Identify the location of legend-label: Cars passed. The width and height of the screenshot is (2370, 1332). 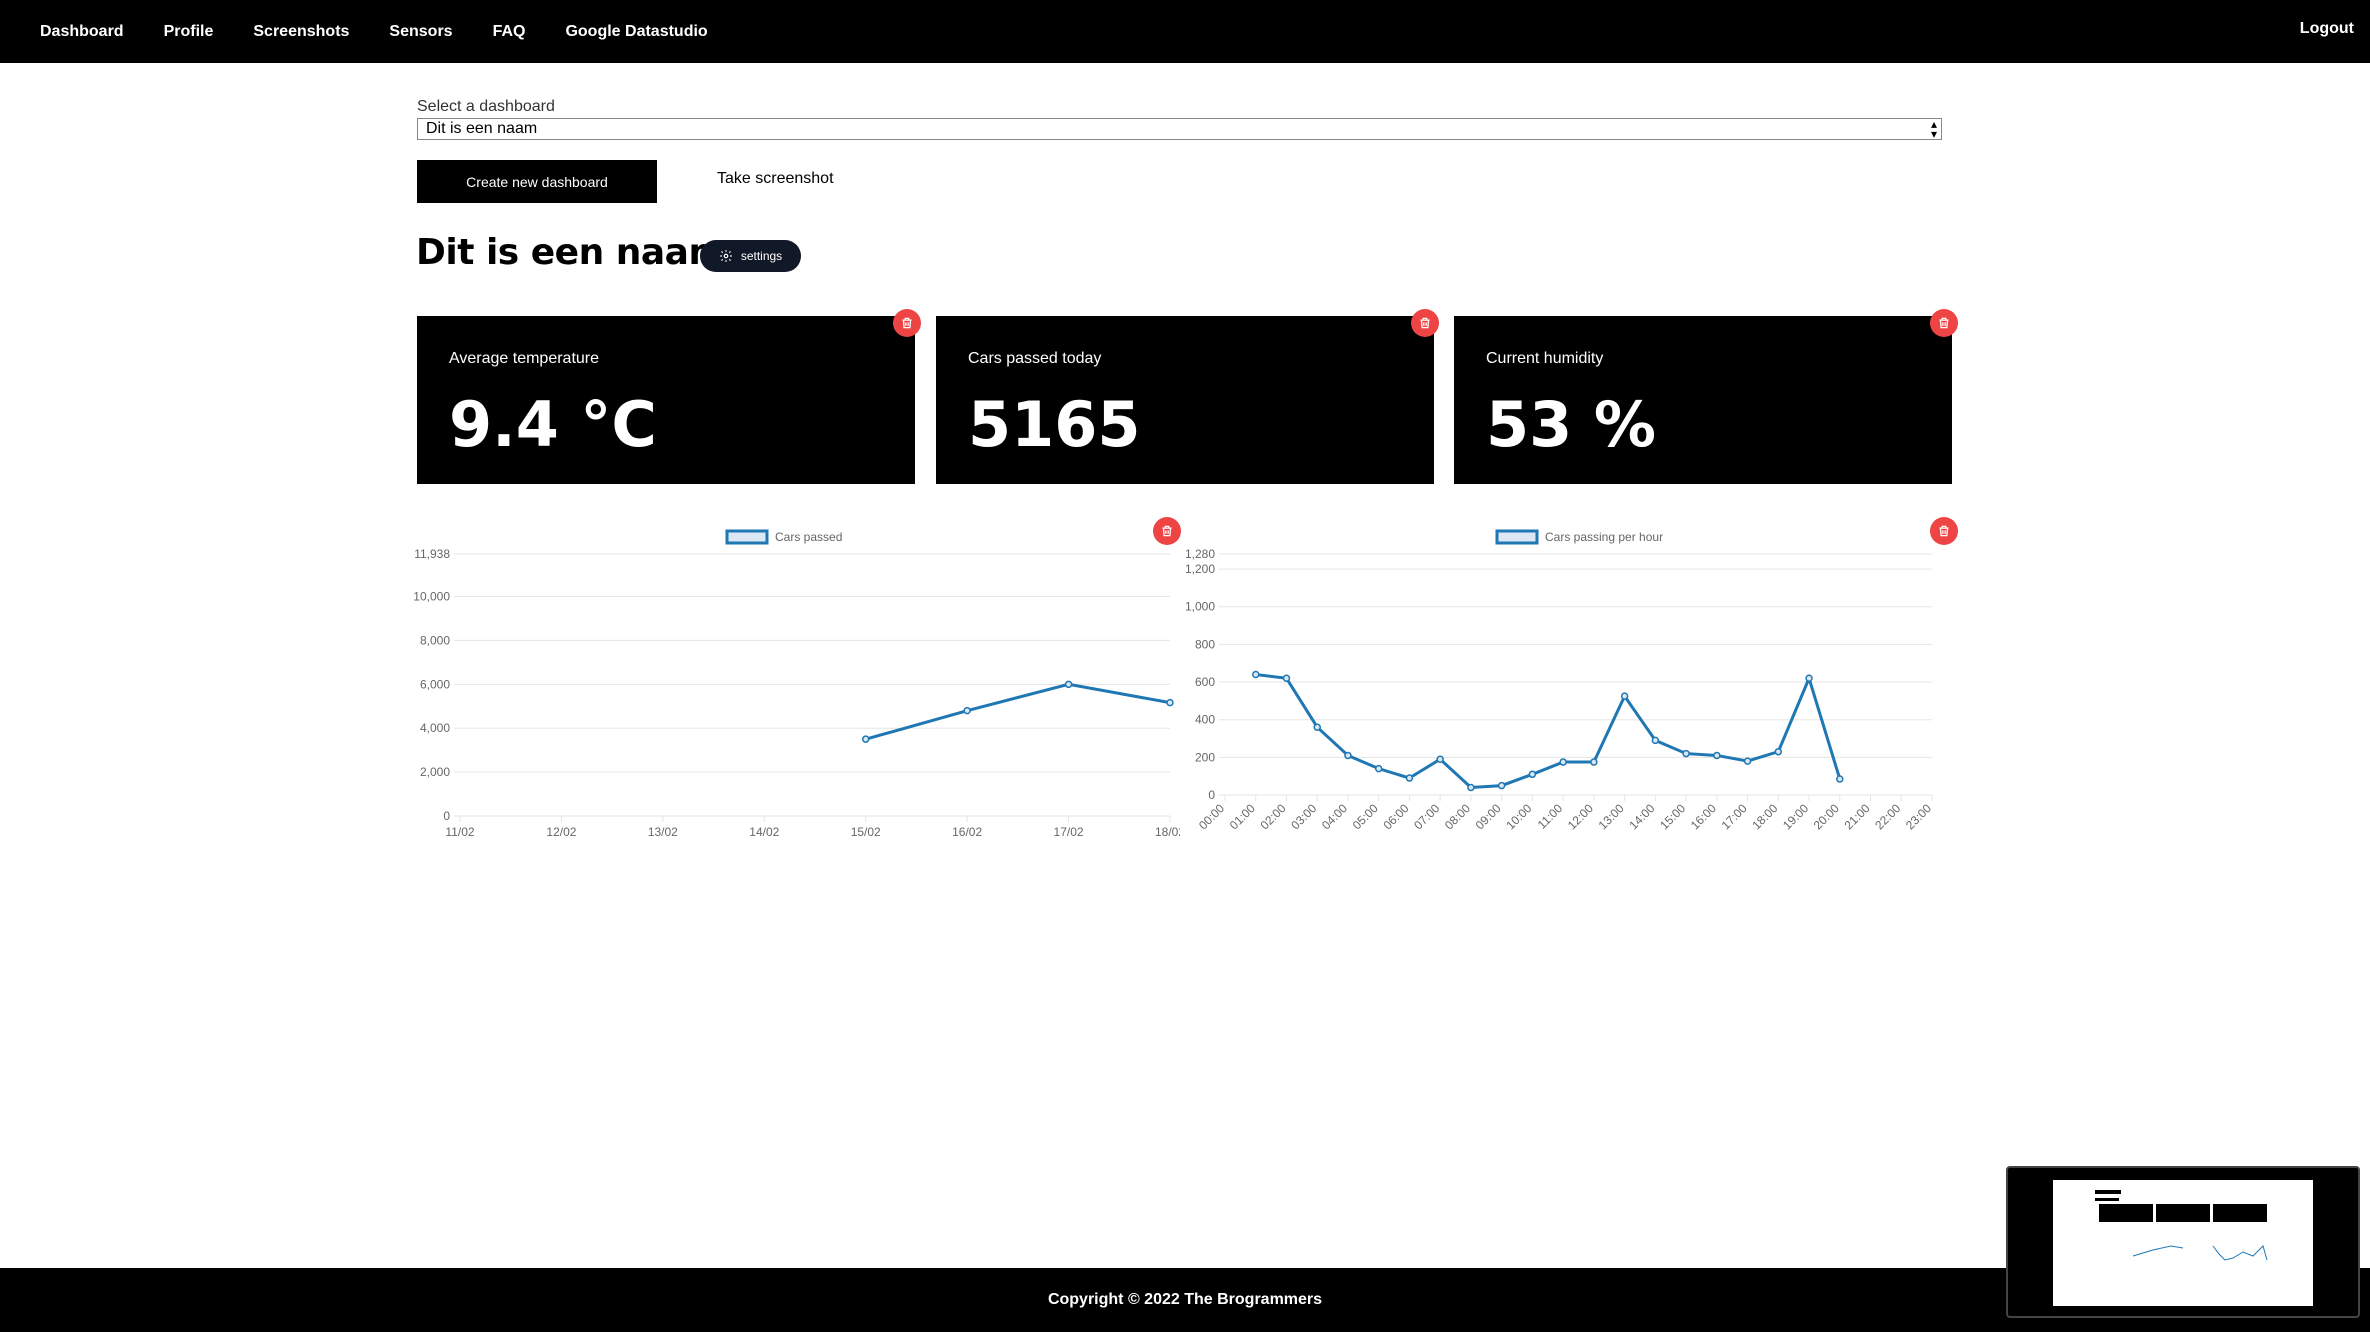
(808, 537).